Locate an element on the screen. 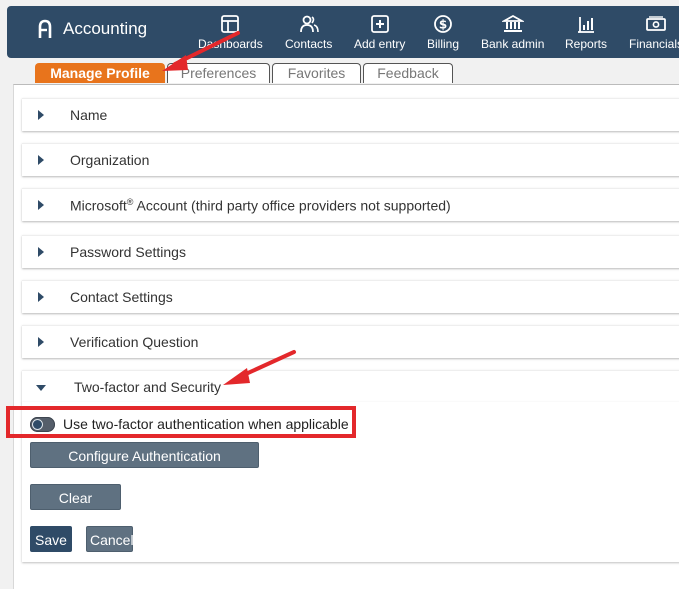 Image resolution: width=679 pixels, height=589 pixels. financials-icon is located at coordinates (656, 23).